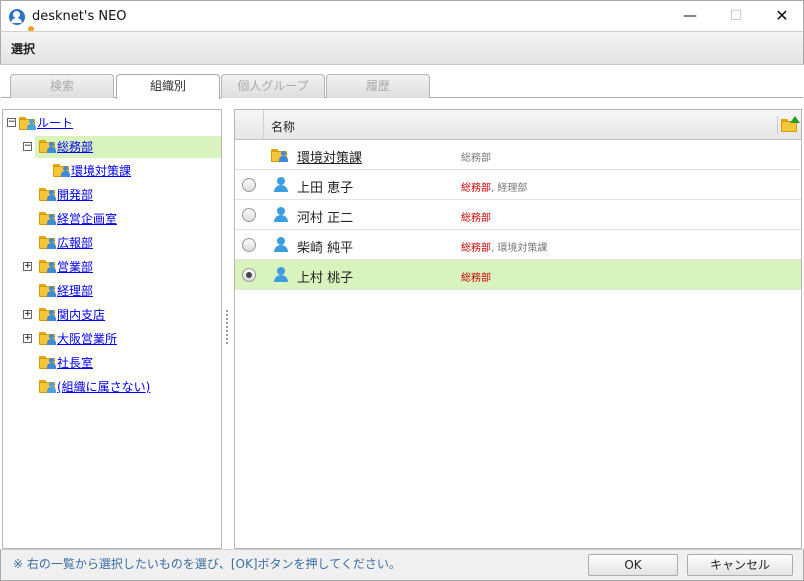  I want to click on tab-bar: 検索 組織別 個人グループ 履歴, so click(402, 82).